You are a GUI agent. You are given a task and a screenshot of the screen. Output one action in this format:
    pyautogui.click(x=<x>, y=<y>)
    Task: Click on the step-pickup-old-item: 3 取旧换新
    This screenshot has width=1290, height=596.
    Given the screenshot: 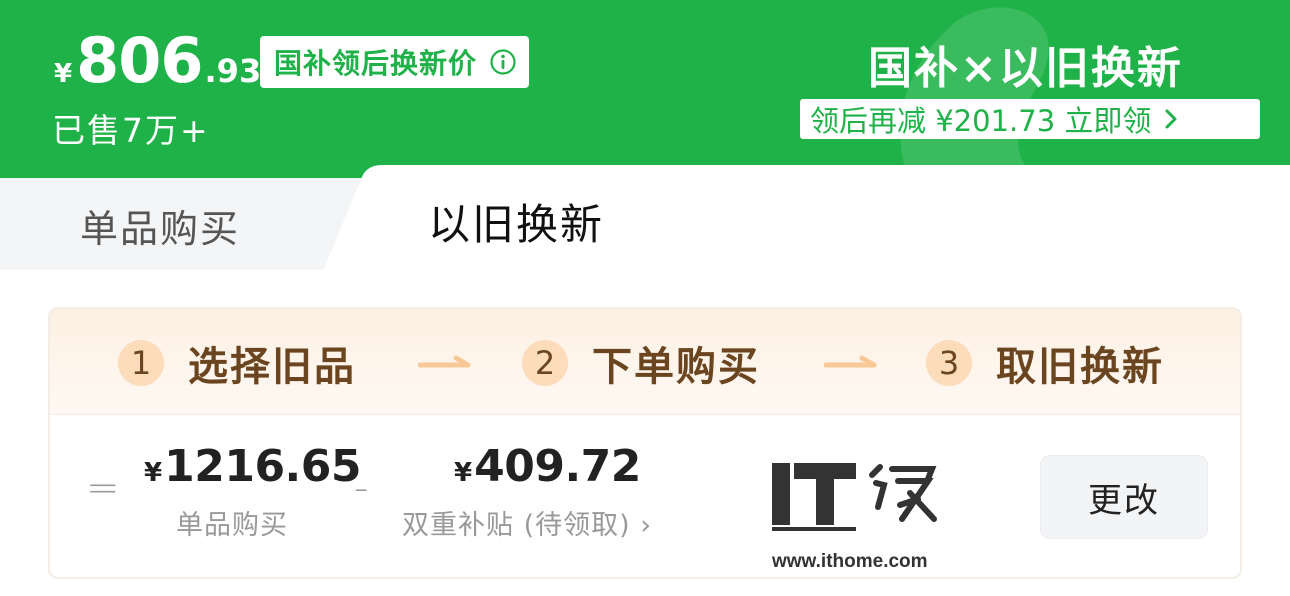 What is the action you would take?
    pyautogui.click(x=1045, y=363)
    